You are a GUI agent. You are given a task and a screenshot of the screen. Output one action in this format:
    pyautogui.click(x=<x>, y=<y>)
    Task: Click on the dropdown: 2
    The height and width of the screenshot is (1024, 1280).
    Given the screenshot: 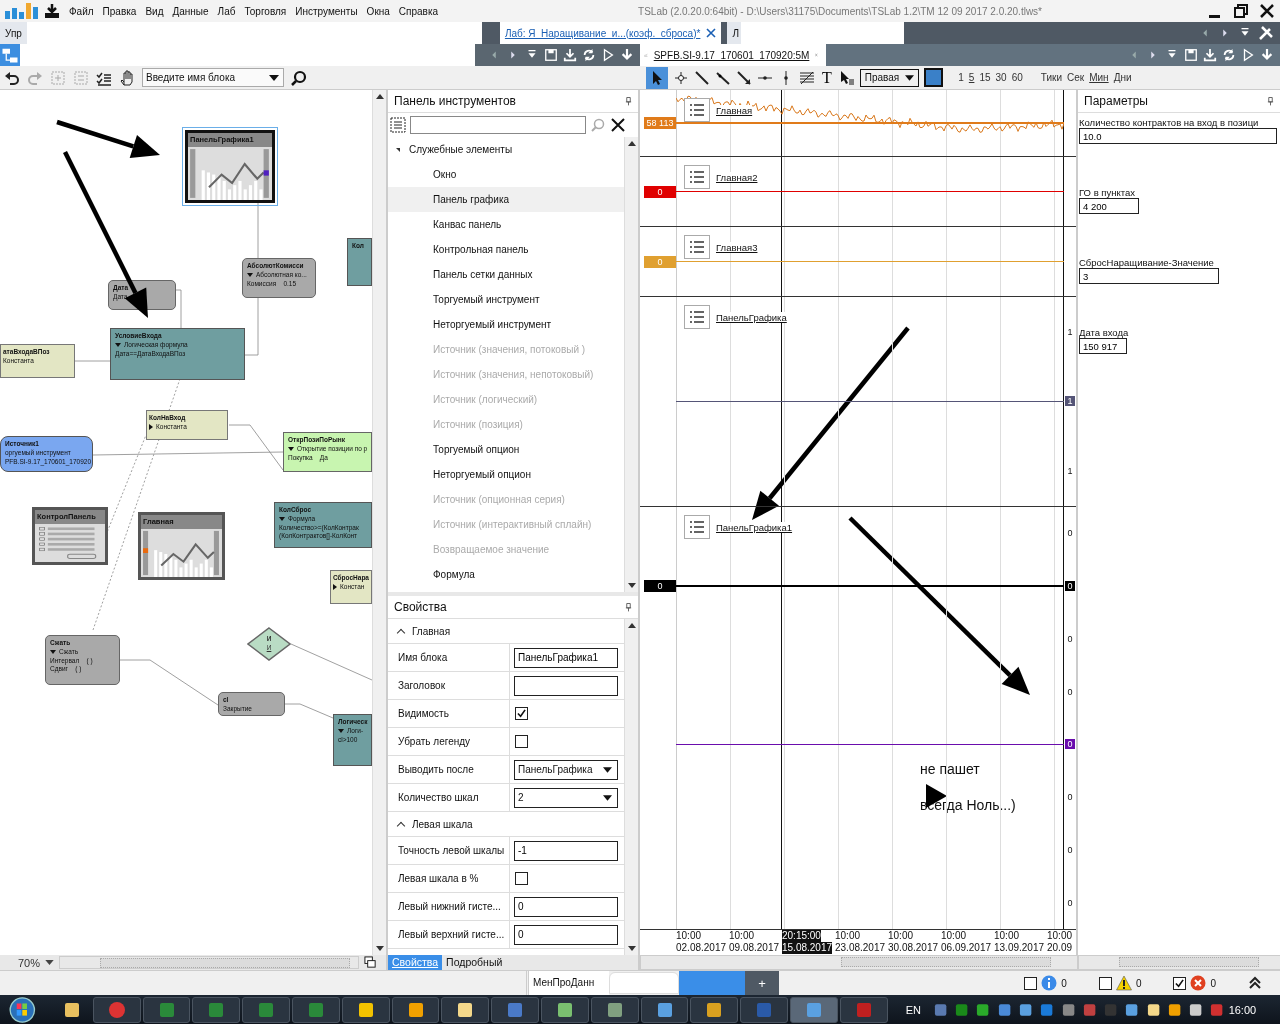 What is the action you would take?
    pyautogui.click(x=566, y=797)
    